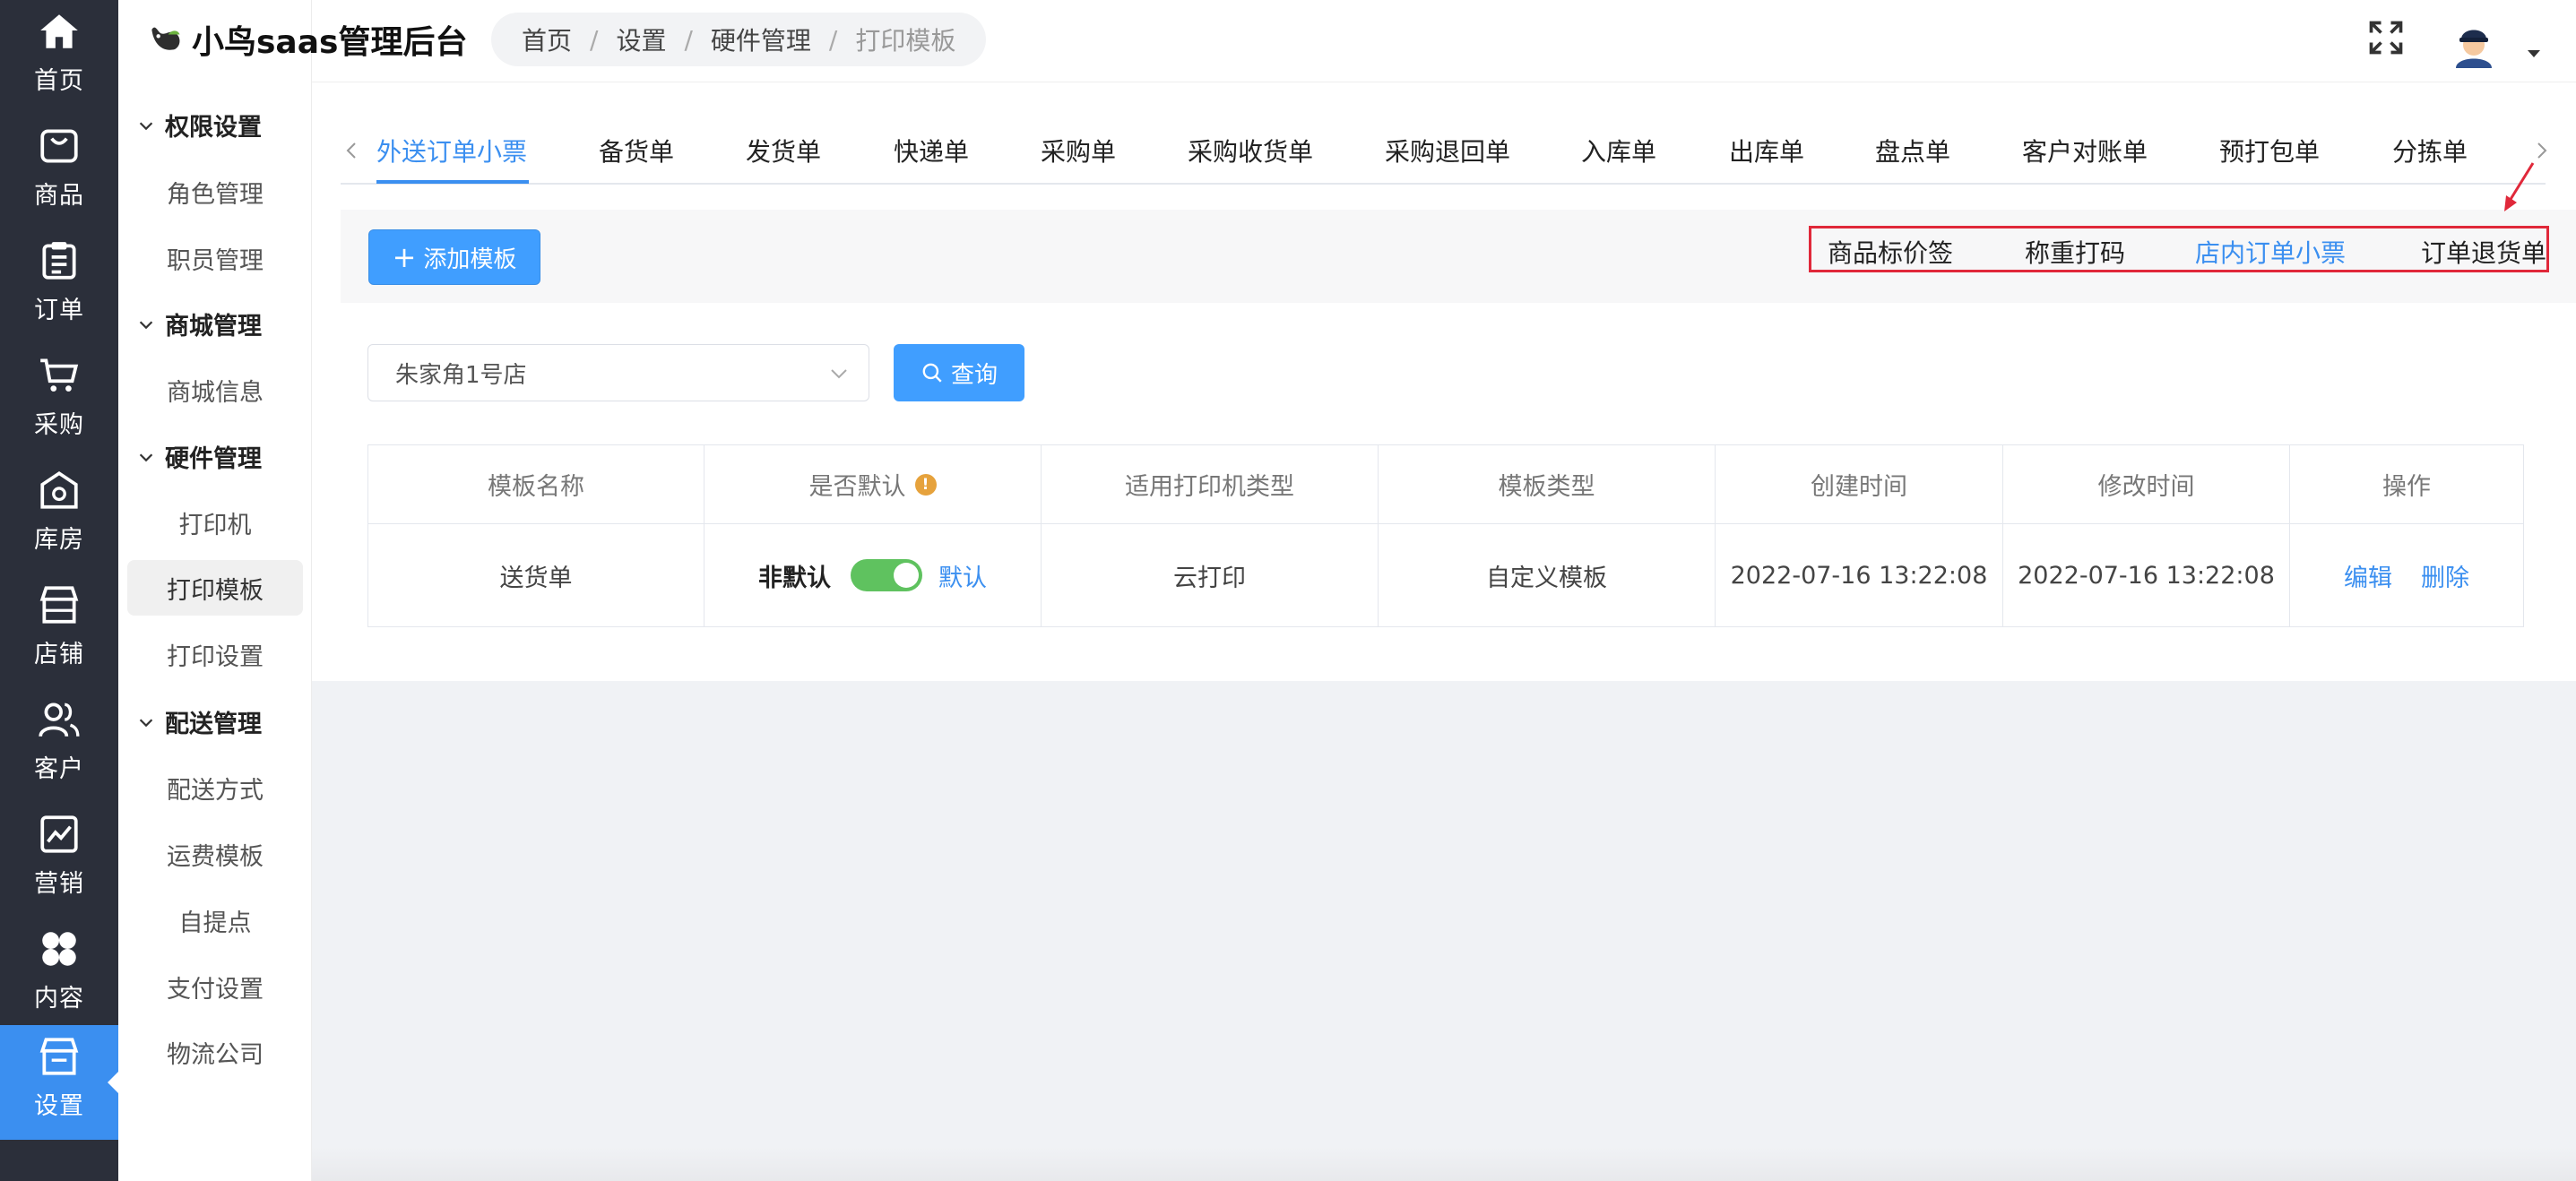  I want to click on search-icon, so click(932, 373).